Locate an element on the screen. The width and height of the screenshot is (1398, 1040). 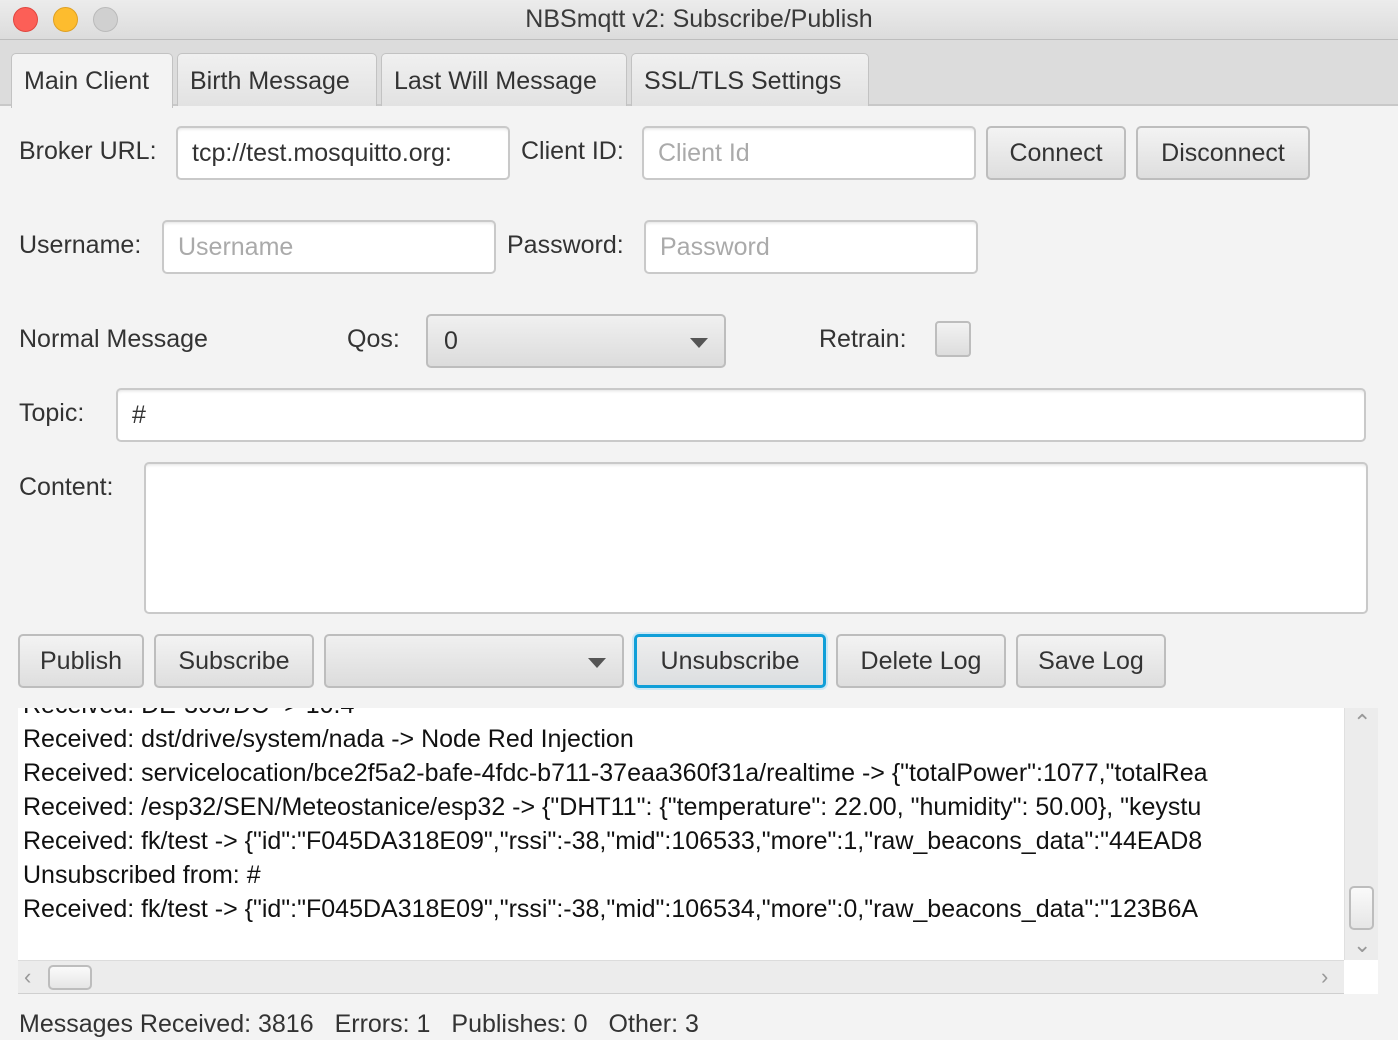
topic-input: # is located at coordinates (741, 415).